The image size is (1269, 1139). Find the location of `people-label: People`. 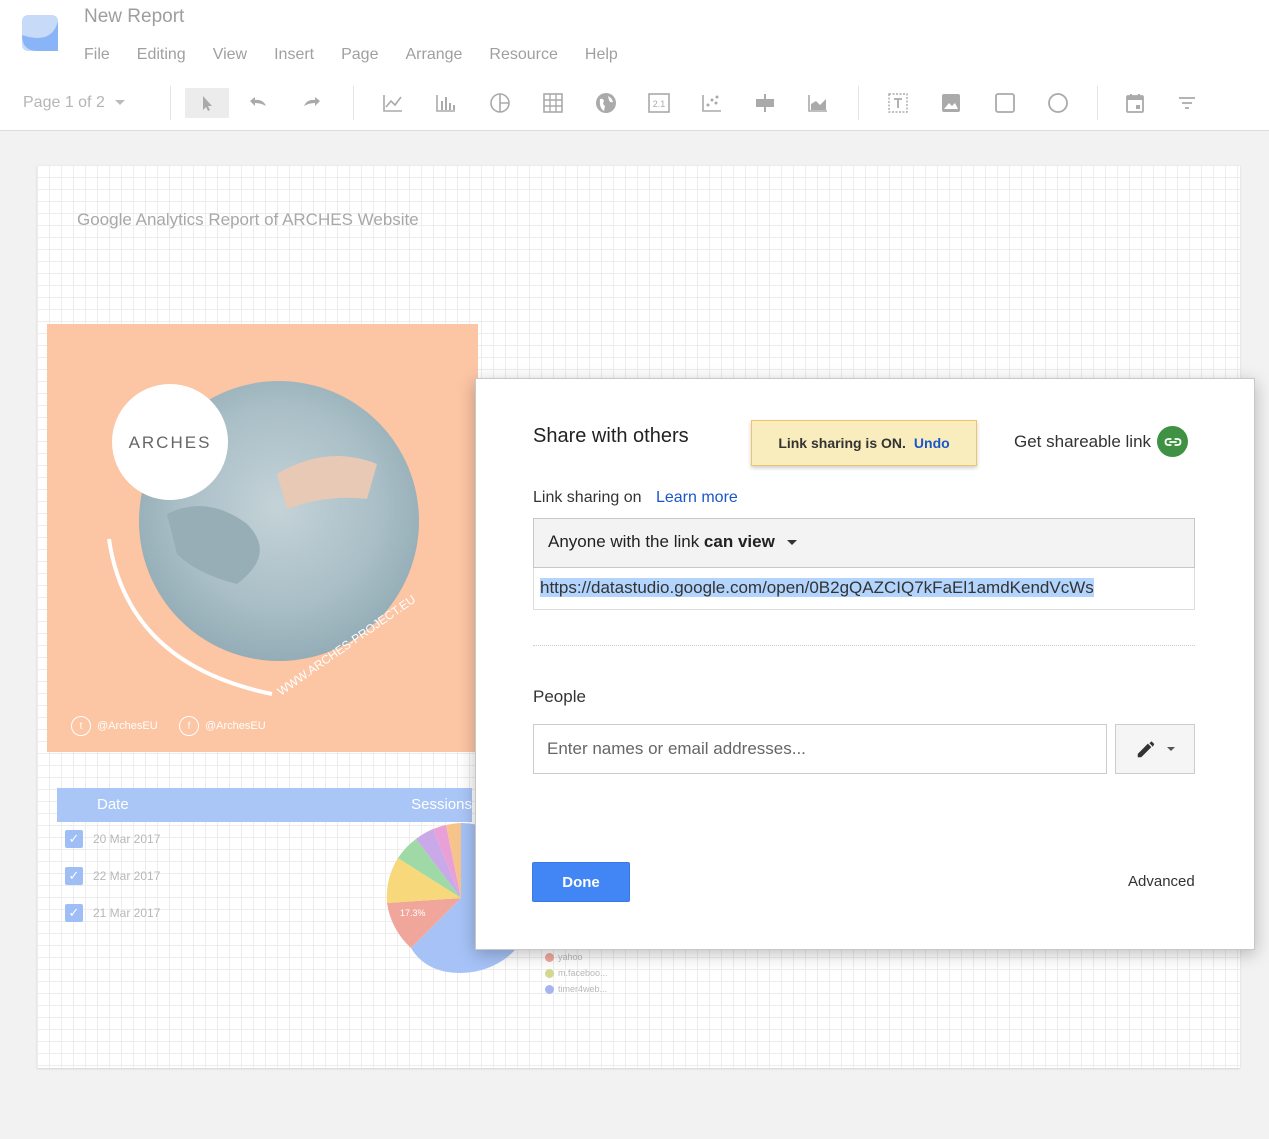

people-label: People is located at coordinates (559, 696).